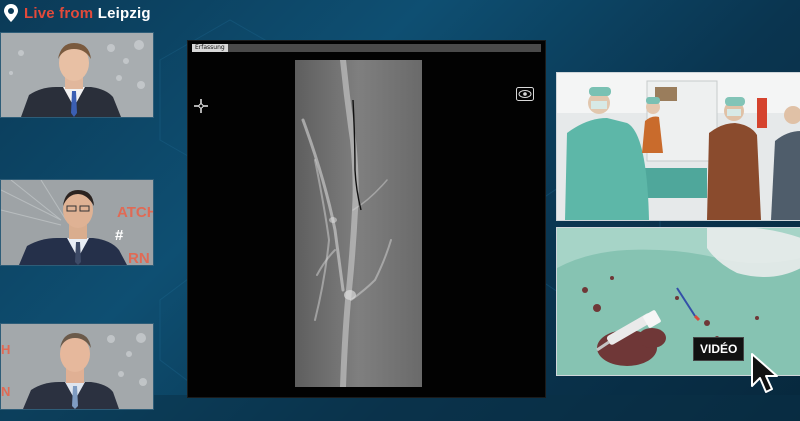 The image size is (800, 421). What do you see at coordinates (366, 48) in the screenshot?
I see `monitor-toolbar: Erfassung` at bounding box center [366, 48].